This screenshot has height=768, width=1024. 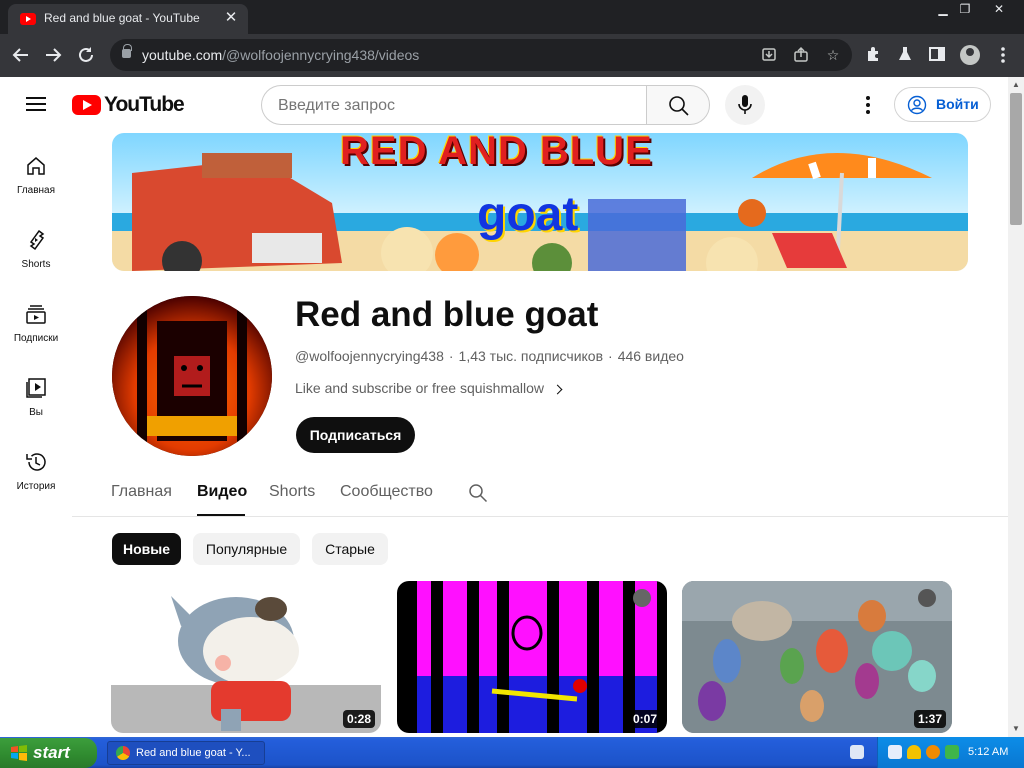 What do you see at coordinates (86, 105) in the screenshot?
I see `youtube-play-icon` at bounding box center [86, 105].